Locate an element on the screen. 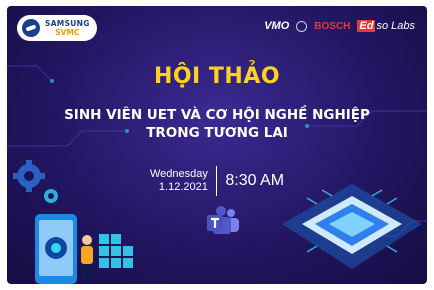 This screenshot has height=290, width=434. partner-logos: VMO BOSCH Ed so Labs is located at coordinates (339, 26).